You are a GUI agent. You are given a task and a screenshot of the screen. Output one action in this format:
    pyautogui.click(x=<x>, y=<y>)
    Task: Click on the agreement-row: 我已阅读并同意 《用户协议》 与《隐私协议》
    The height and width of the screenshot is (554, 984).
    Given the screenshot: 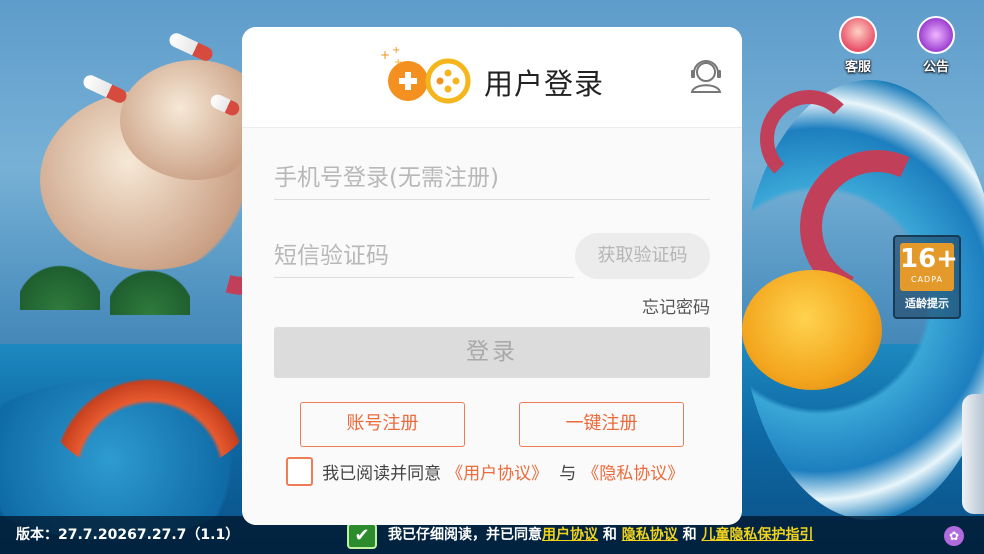 What is the action you would take?
    pyautogui.click(x=485, y=473)
    